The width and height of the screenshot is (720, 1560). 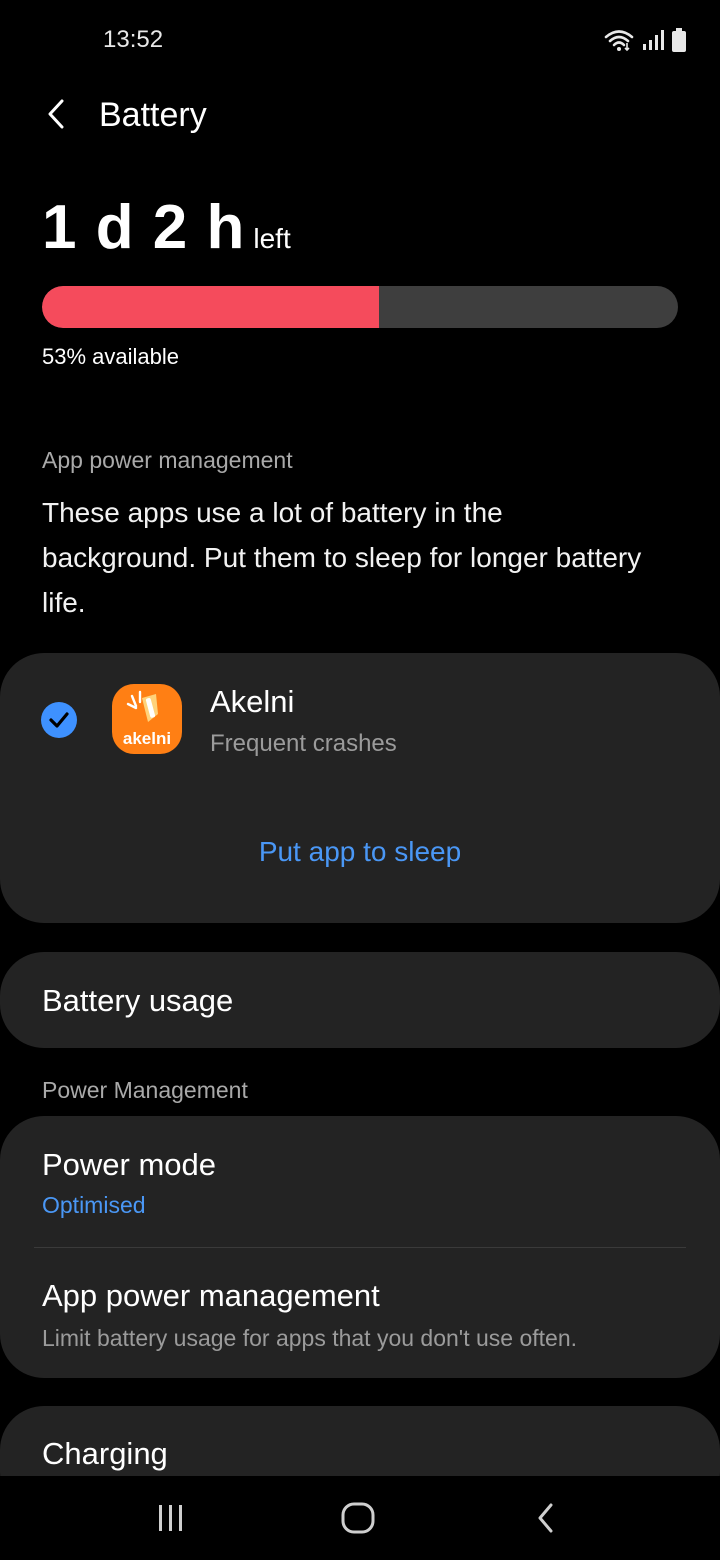 I want to click on battery-level-fill, so click(x=211, y=307).